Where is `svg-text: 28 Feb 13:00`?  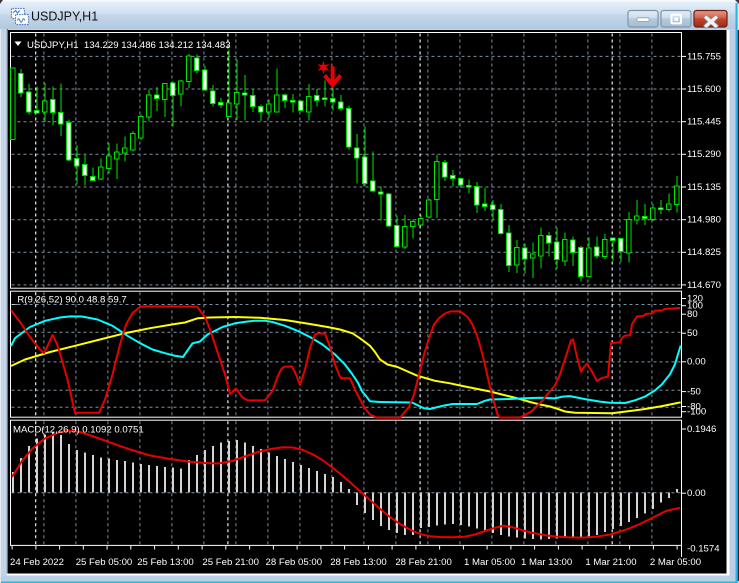
svg-text: 28 Feb 13:00 is located at coordinates (358, 562).